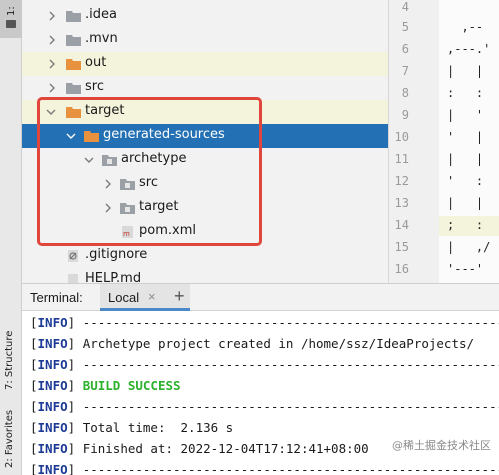 This screenshot has height=475, width=499. I want to click on tree-item-mvn: .mvn, so click(205, 40).